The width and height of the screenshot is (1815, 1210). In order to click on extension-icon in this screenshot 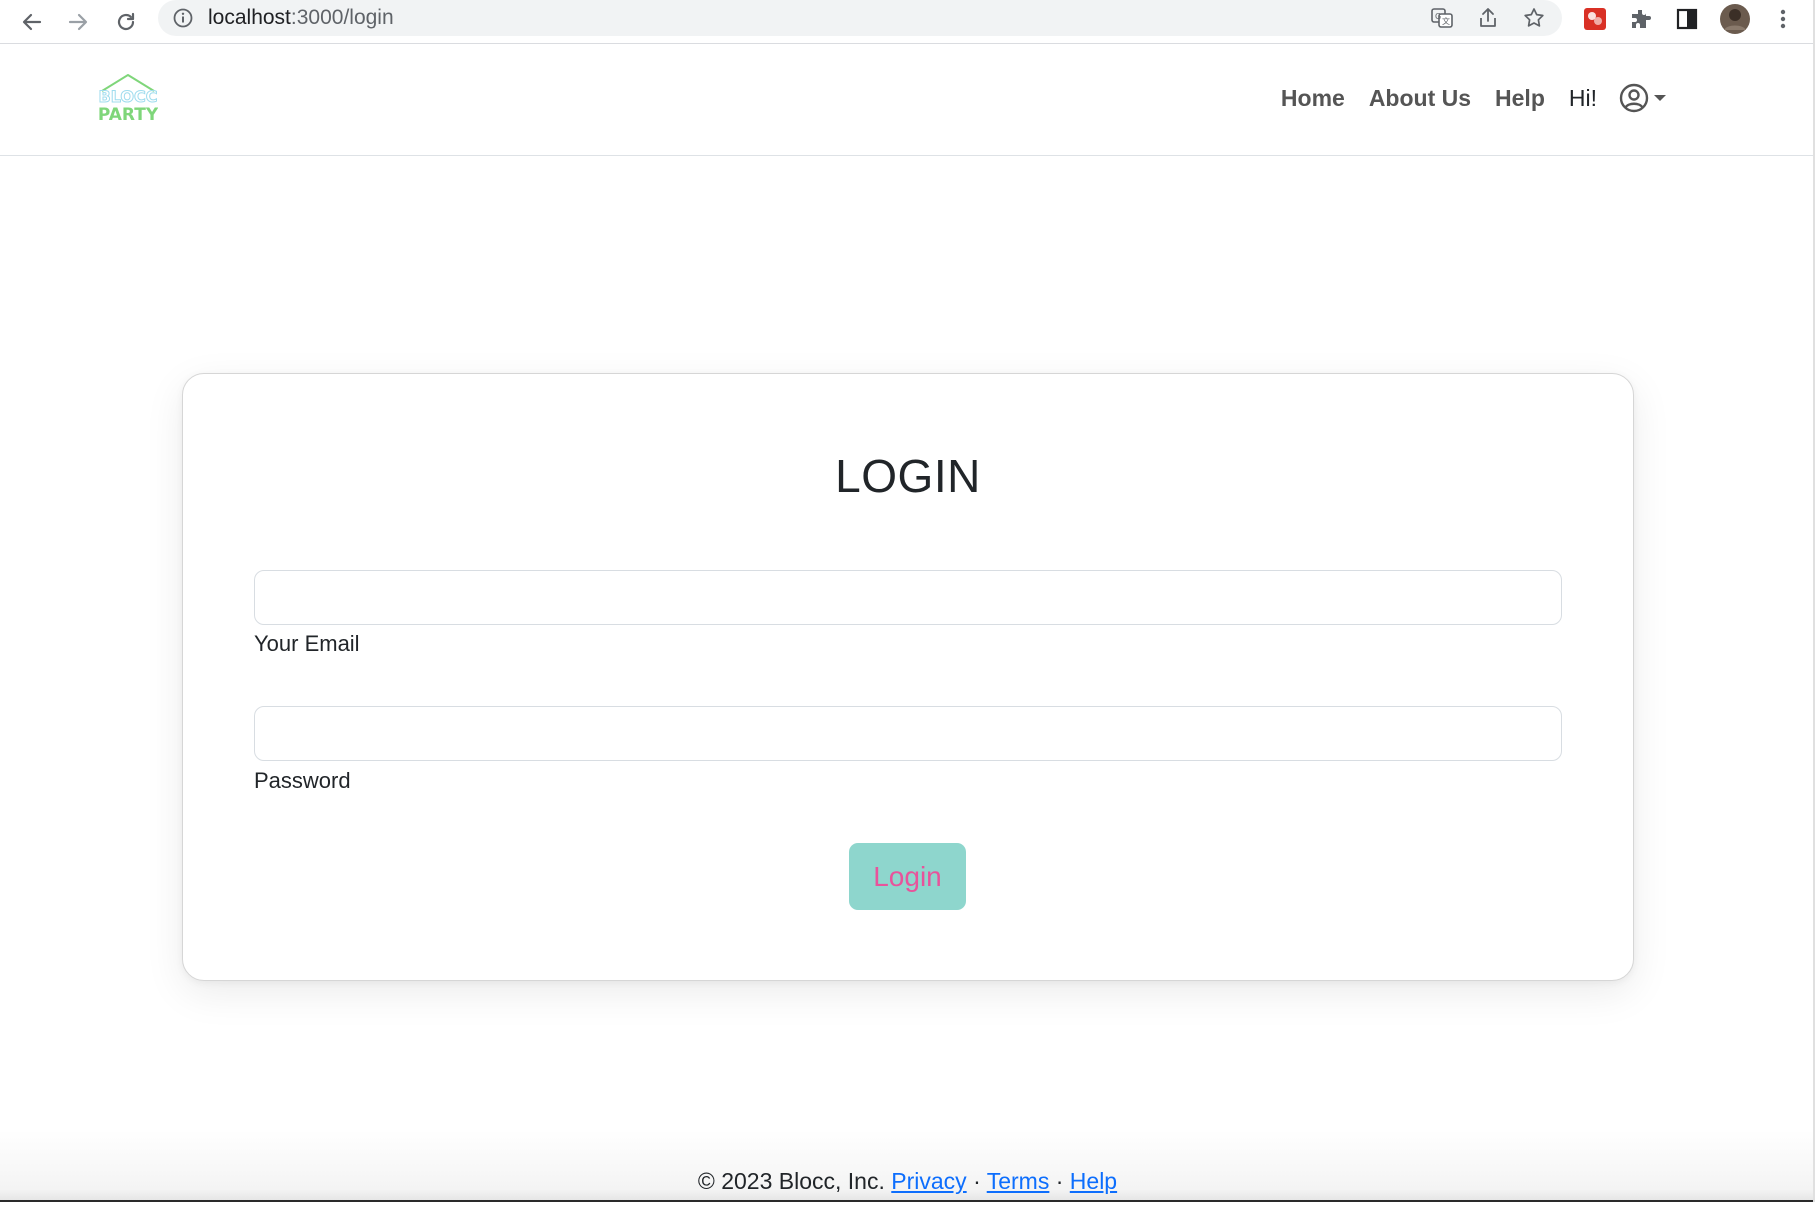, I will do `click(1595, 19)`.